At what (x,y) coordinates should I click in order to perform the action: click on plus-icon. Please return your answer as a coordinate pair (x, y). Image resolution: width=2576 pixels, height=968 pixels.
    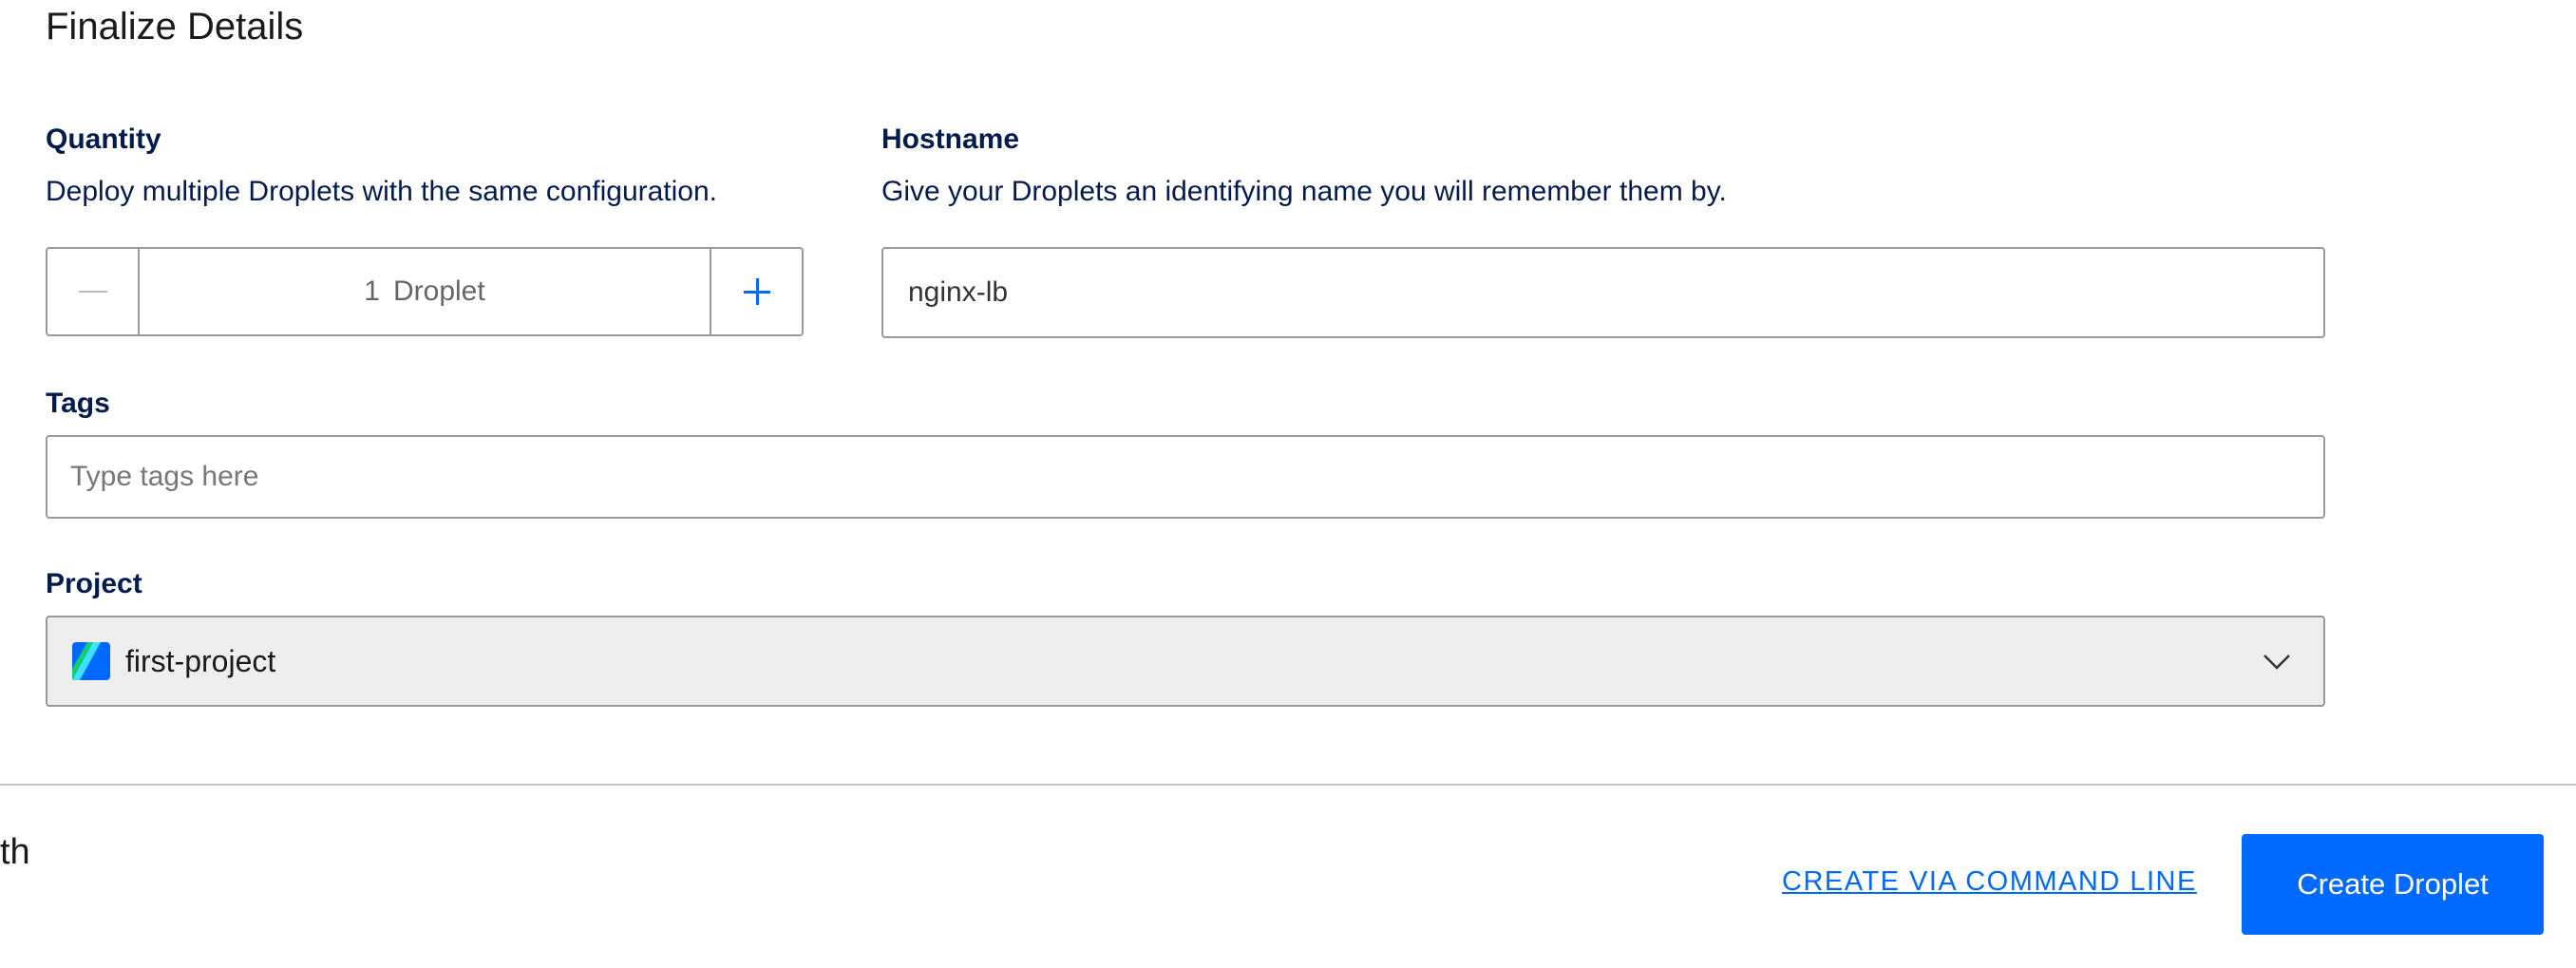
    Looking at the image, I should click on (756, 291).